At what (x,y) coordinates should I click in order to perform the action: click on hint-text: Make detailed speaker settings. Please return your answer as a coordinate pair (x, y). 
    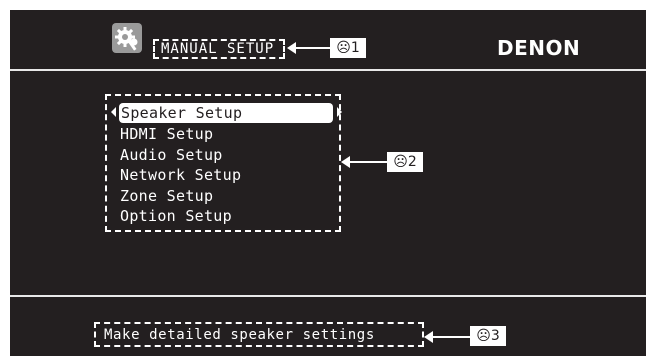
    Looking at the image, I should click on (239, 335).